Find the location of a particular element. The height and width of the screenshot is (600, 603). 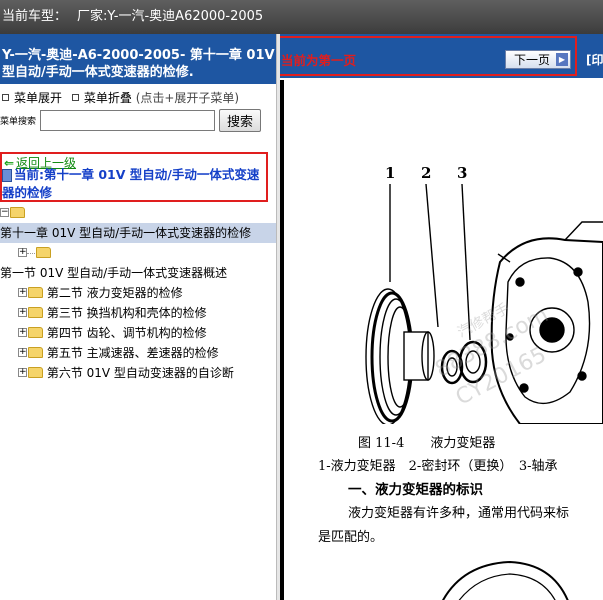

collapse-toggle-icon: − is located at coordinates (4, 212).